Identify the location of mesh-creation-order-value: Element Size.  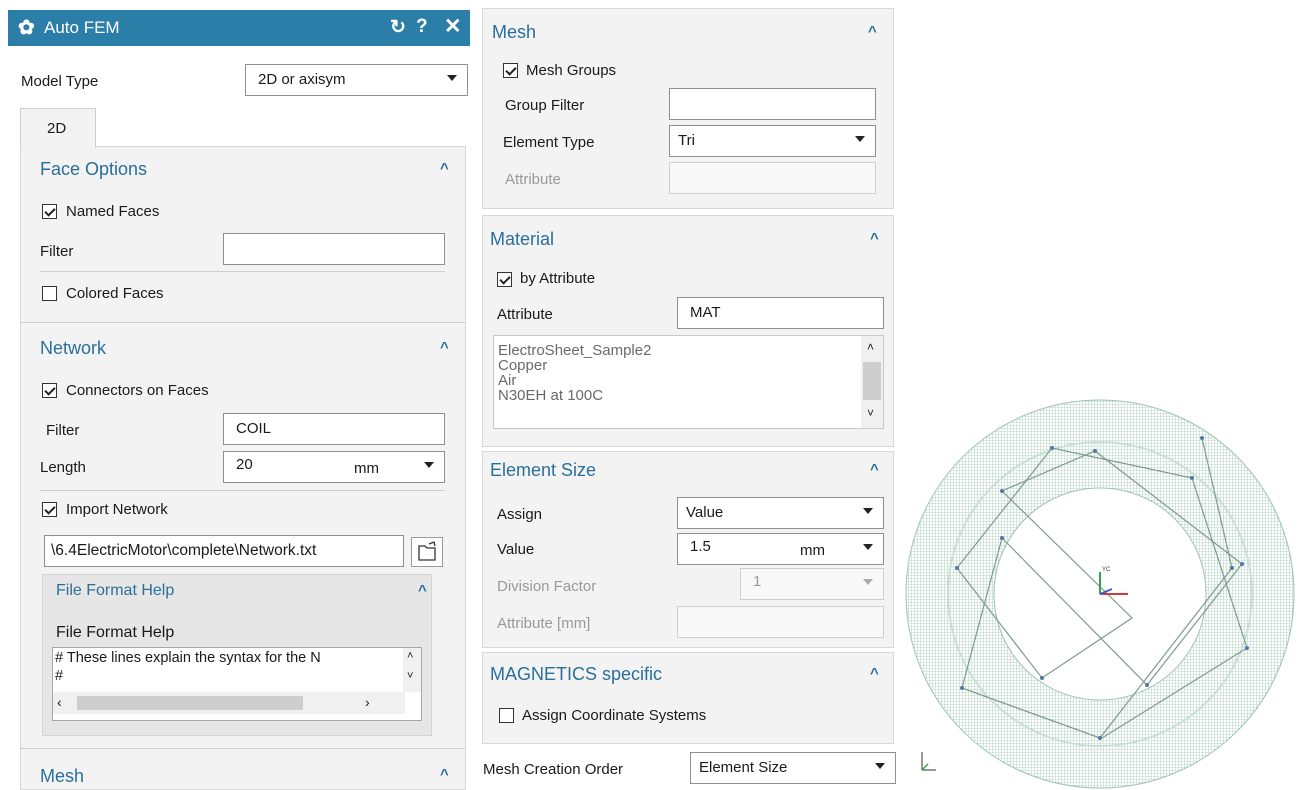
(743, 767).